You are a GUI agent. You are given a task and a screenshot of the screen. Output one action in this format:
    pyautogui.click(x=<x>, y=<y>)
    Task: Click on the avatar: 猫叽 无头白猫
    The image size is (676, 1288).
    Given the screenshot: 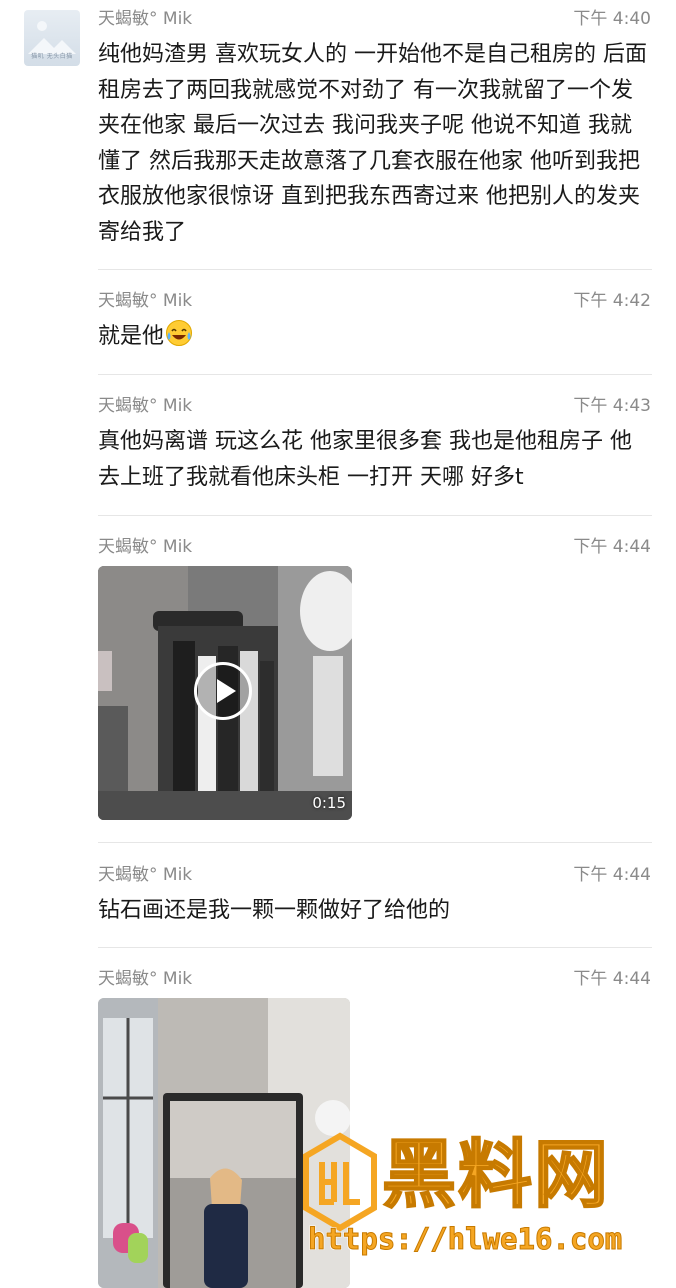 What is the action you would take?
    pyautogui.click(x=52, y=38)
    